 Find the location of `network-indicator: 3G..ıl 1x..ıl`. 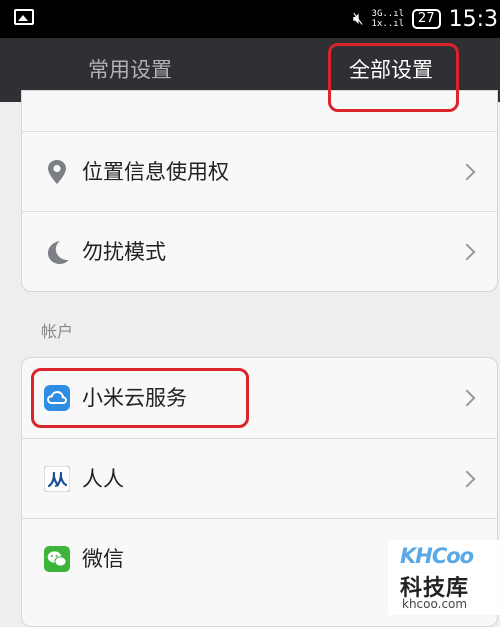

network-indicator: 3G..ıl 1x..ıl is located at coordinates (388, 19).